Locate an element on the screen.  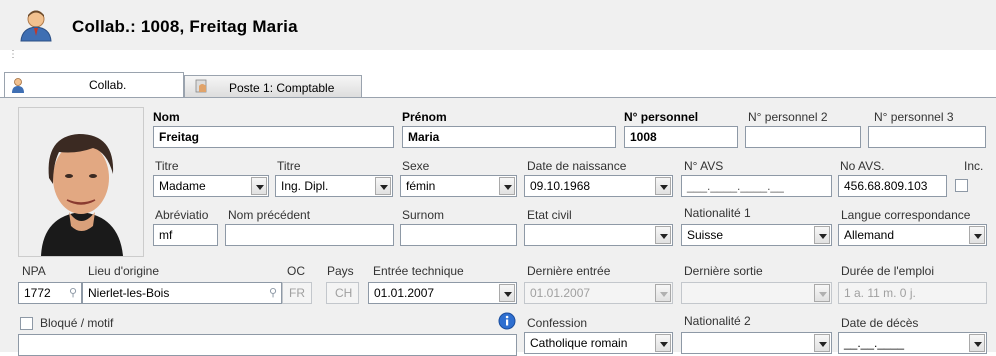
titre2-value: Ing. Dipl. is located at coordinates (305, 186).